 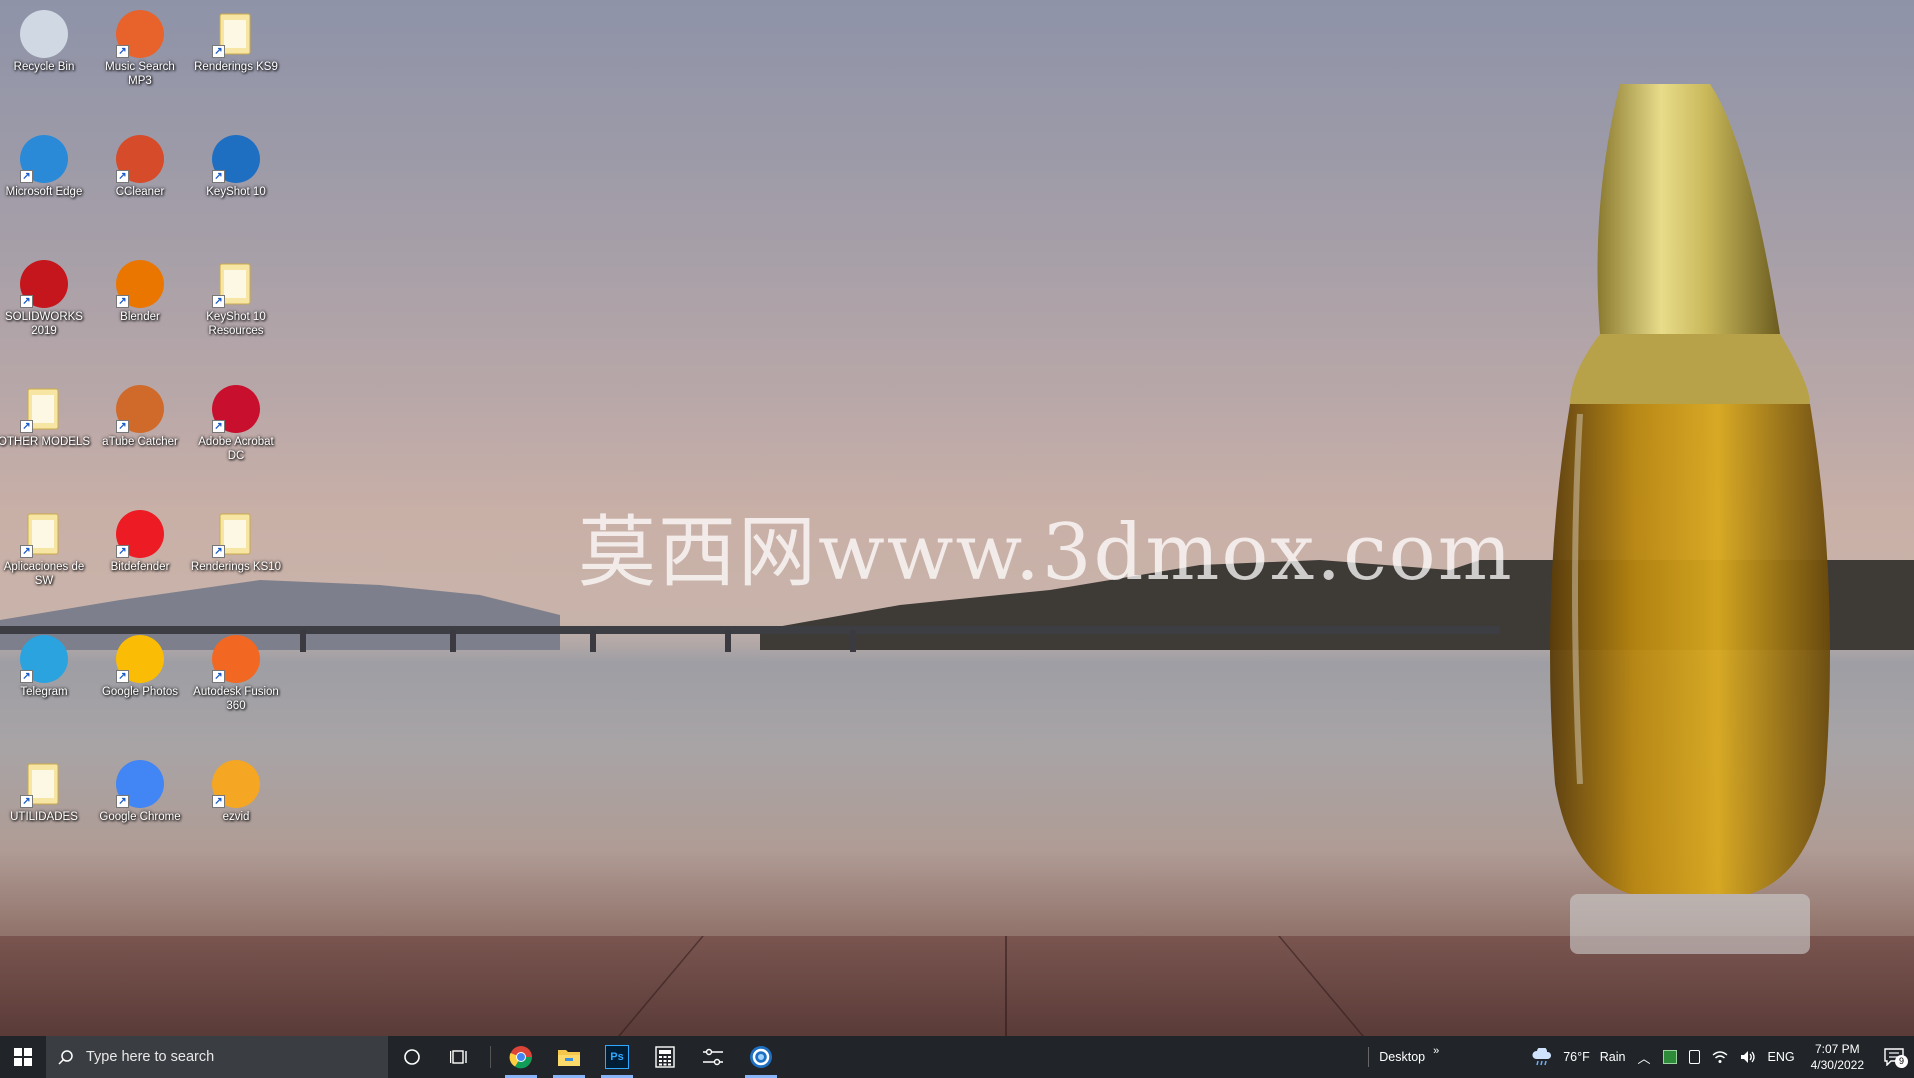 I want to click on task-view-button, so click(x=460, y=1057).